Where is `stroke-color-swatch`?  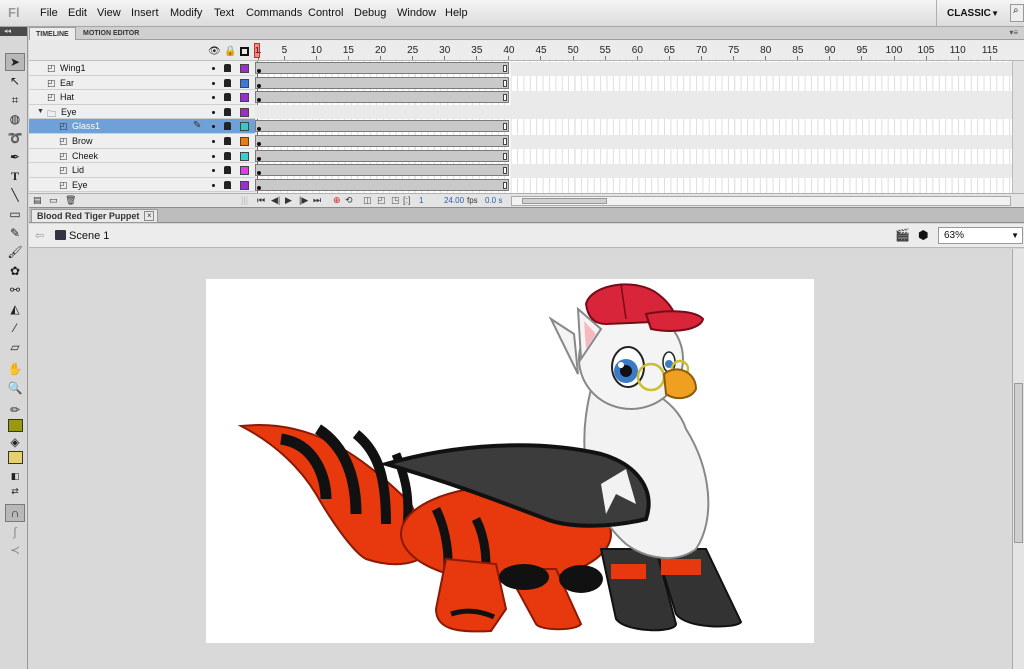 stroke-color-swatch is located at coordinates (15, 425).